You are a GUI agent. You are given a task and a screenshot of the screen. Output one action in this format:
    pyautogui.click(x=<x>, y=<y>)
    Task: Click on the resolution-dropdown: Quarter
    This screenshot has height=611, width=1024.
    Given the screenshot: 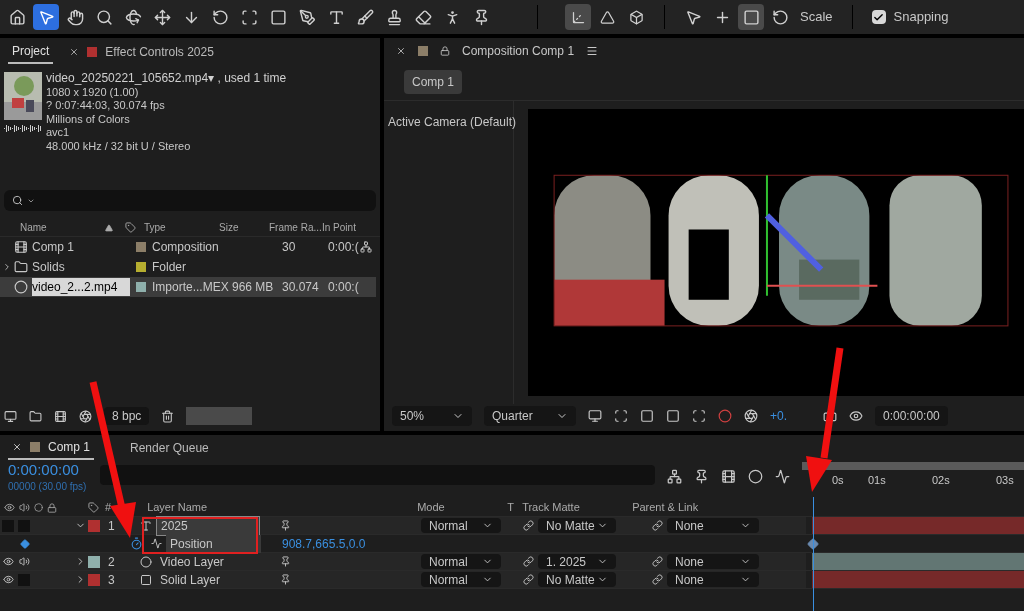 What is the action you would take?
    pyautogui.click(x=530, y=415)
    